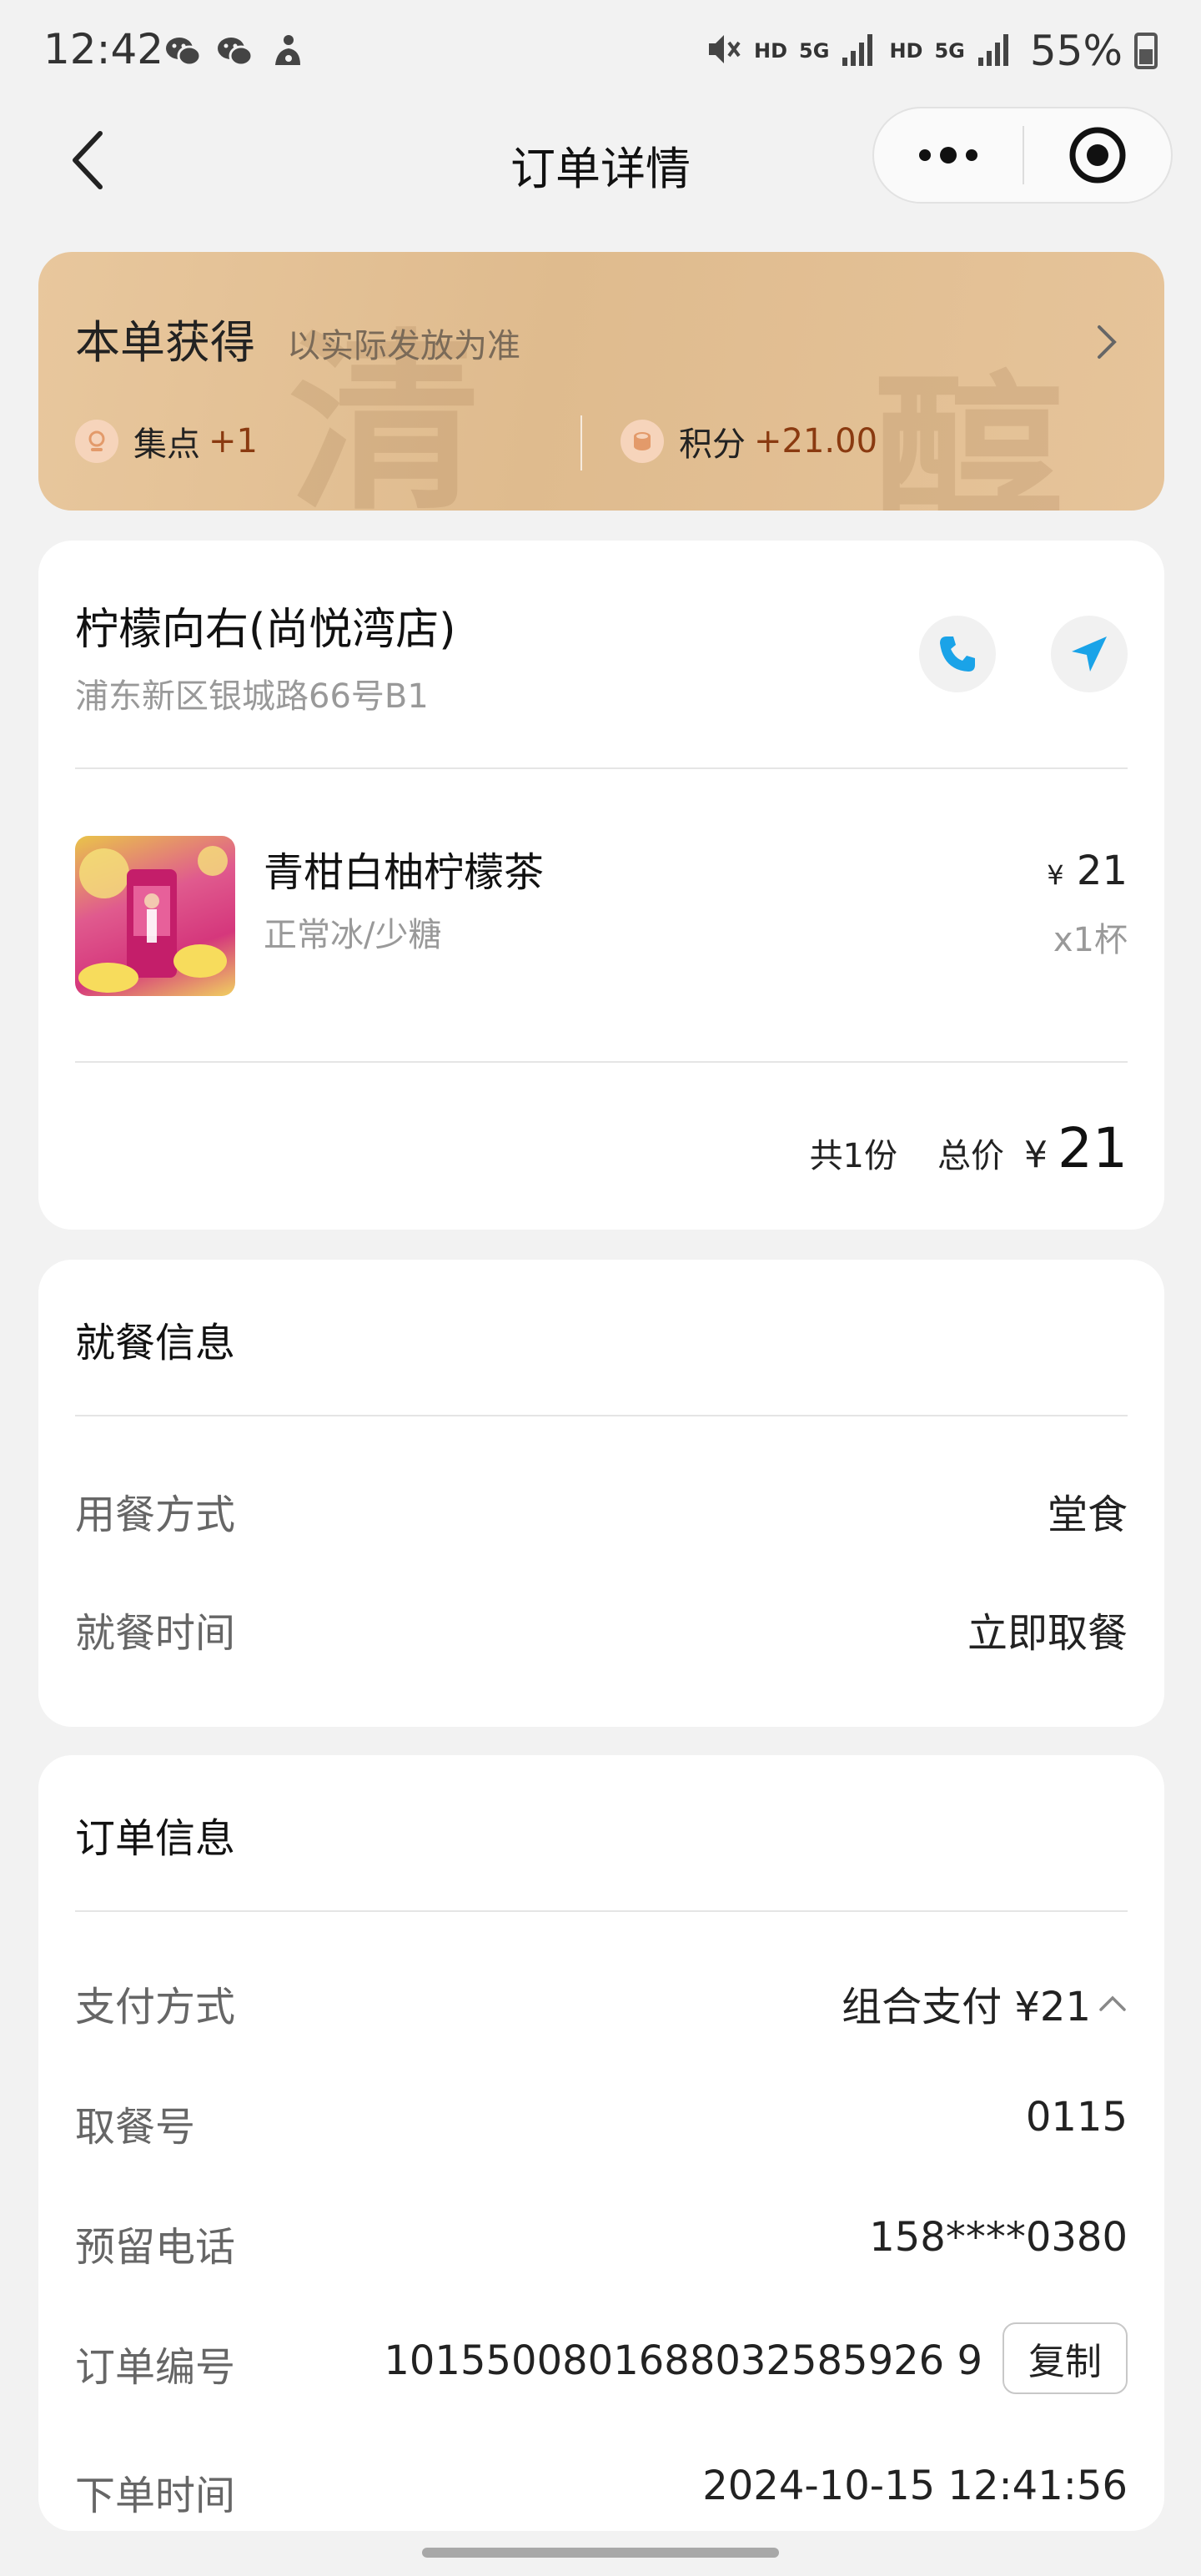 The width and height of the screenshot is (1201, 2576). I want to click on coin-icon, so click(643, 441).